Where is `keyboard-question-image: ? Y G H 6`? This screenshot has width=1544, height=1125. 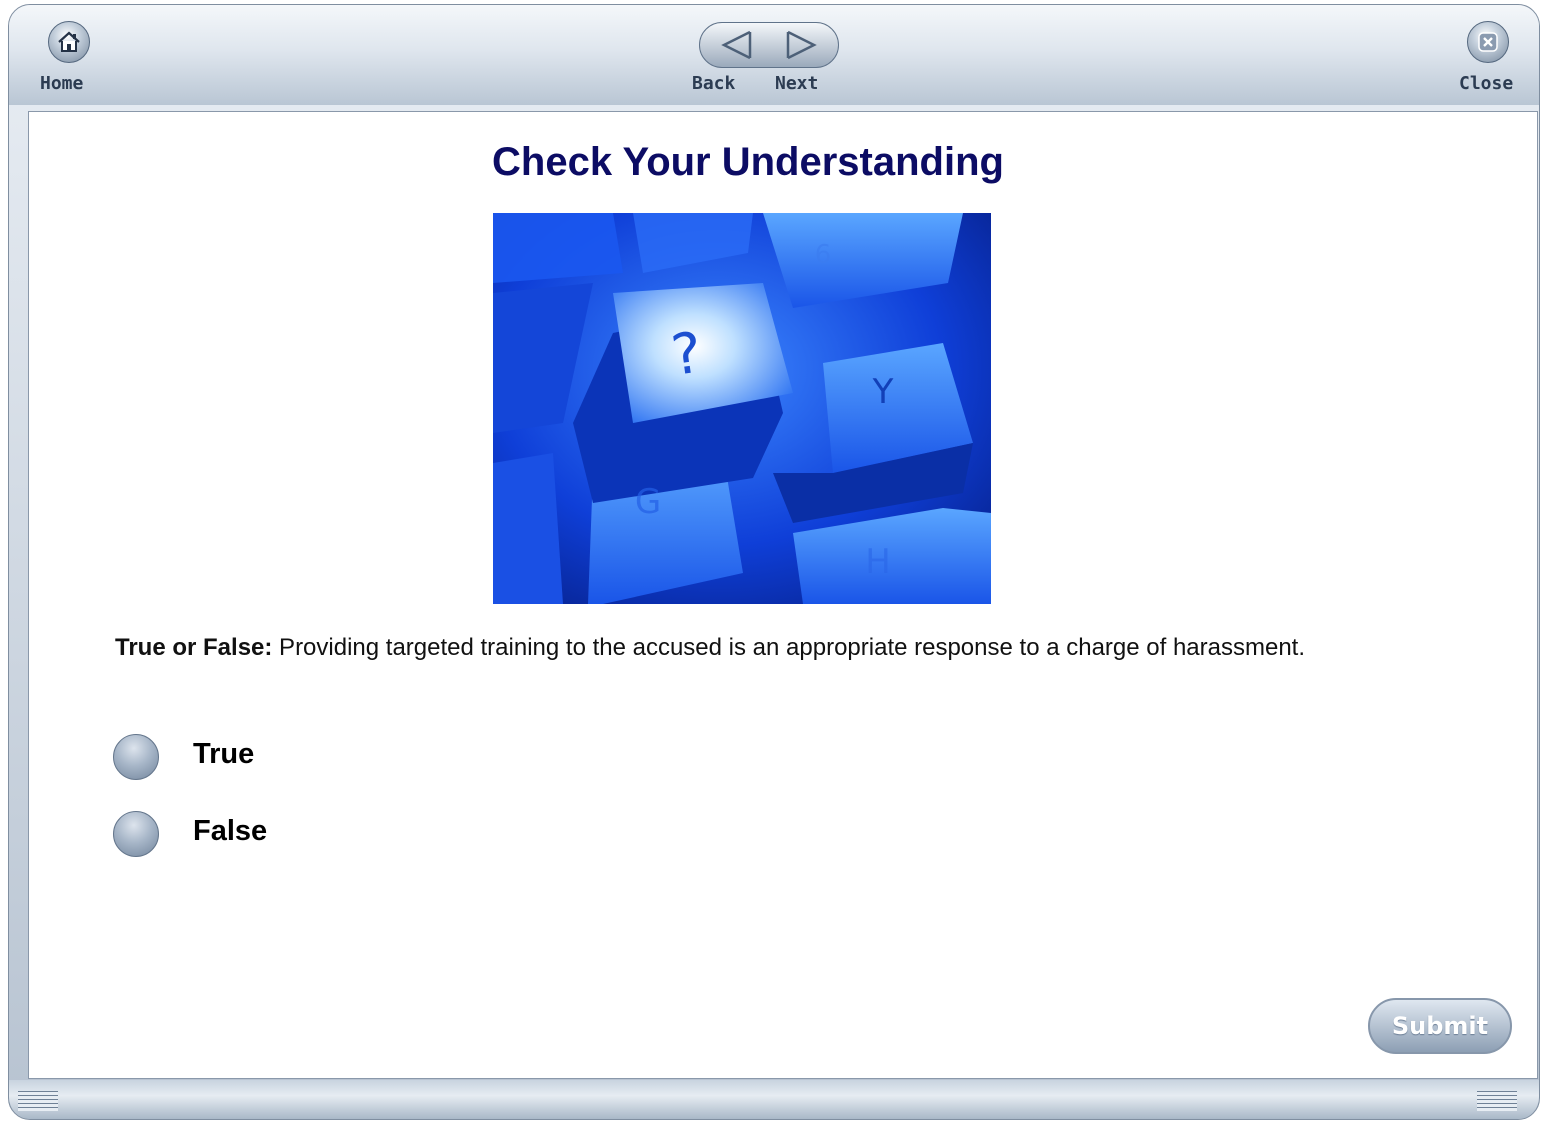 keyboard-question-image: ? Y G H 6 is located at coordinates (742, 408).